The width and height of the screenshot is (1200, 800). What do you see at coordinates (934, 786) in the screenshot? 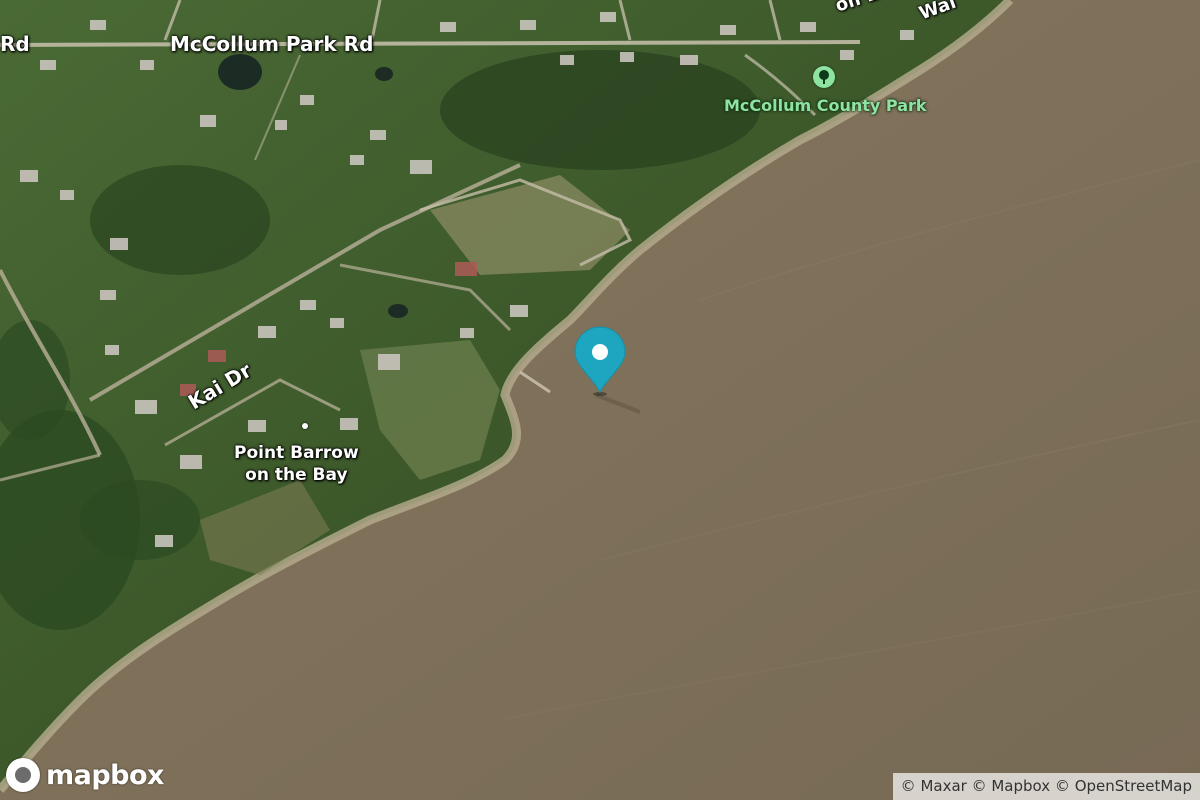
I see `attribution-maxar-link: © Maxar` at bounding box center [934, 786].